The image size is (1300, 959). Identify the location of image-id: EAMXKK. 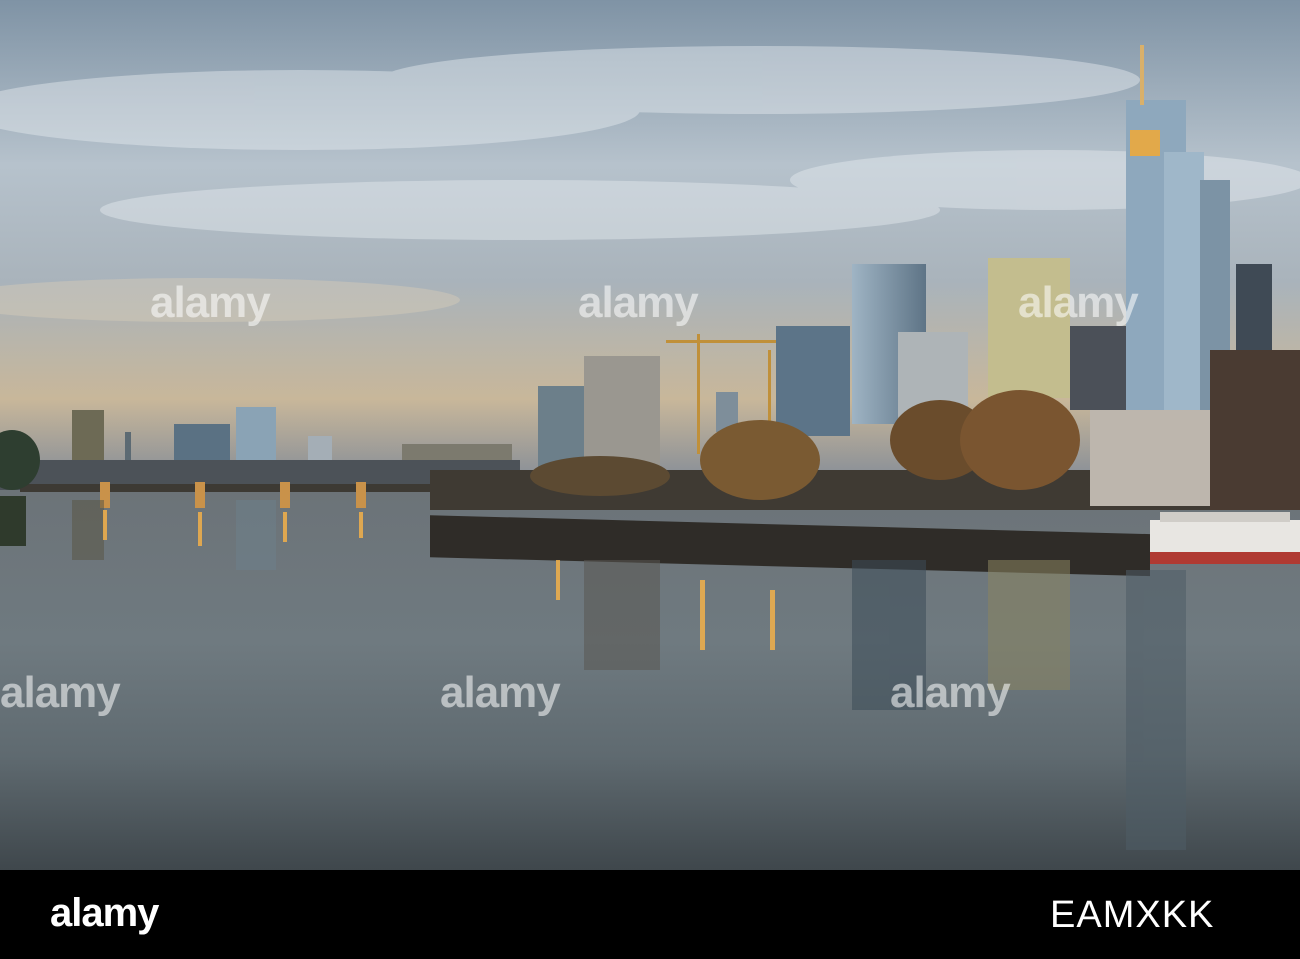
(1132, 915).